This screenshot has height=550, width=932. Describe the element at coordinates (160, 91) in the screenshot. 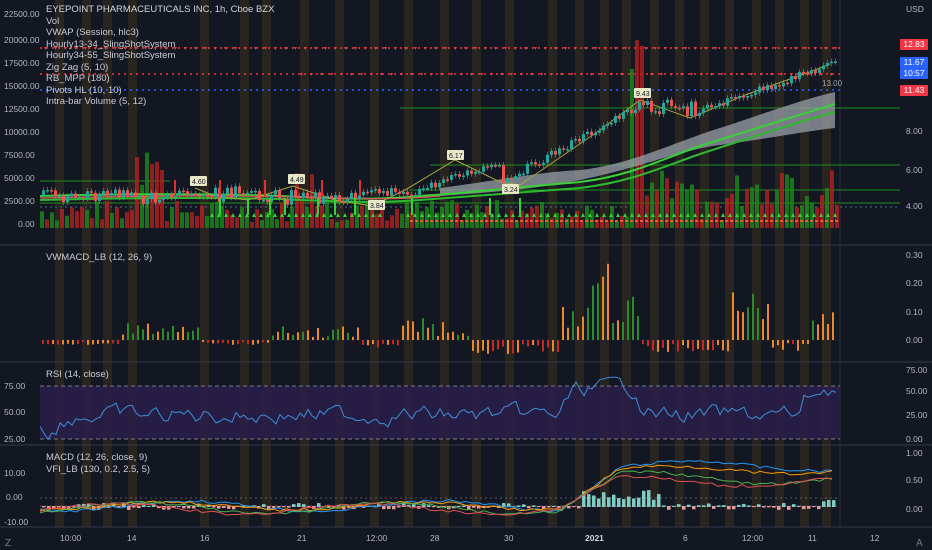

I see `indicator-label-pivots: Pivots HL (10, 10)` at that location.